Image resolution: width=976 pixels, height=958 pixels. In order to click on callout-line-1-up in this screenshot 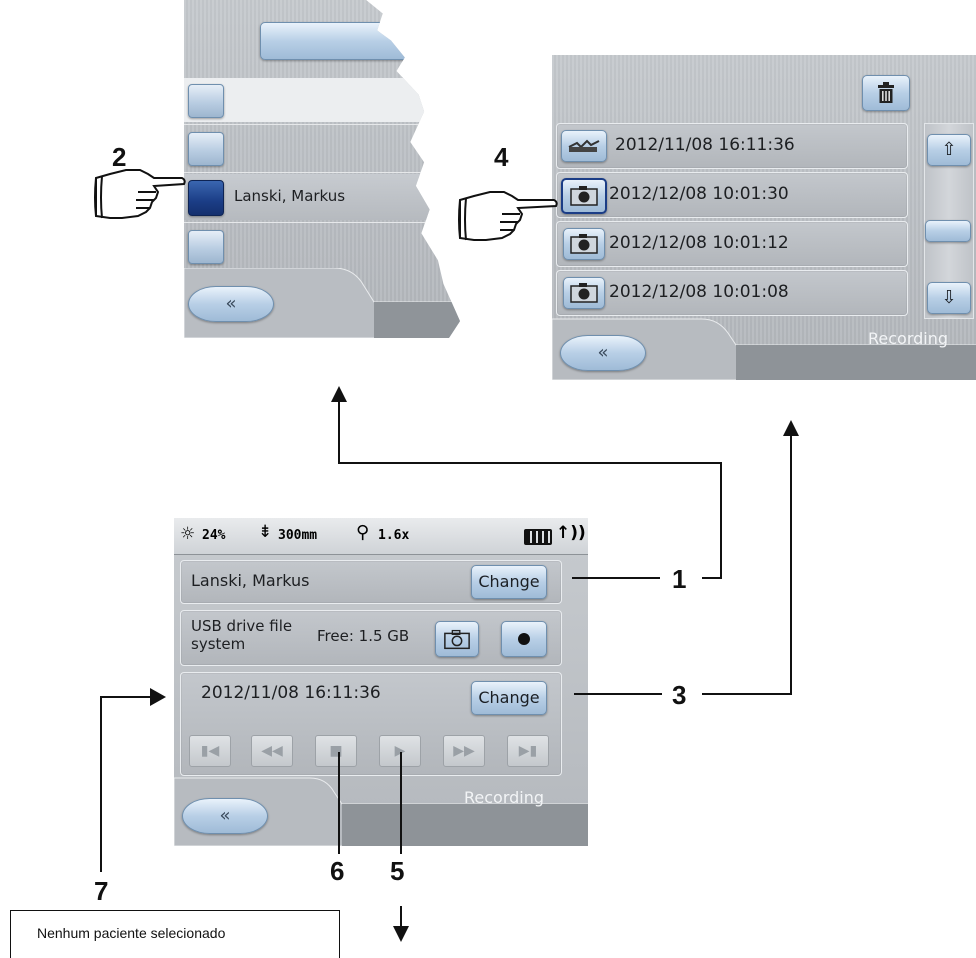, I will do `click(339, 432)`.